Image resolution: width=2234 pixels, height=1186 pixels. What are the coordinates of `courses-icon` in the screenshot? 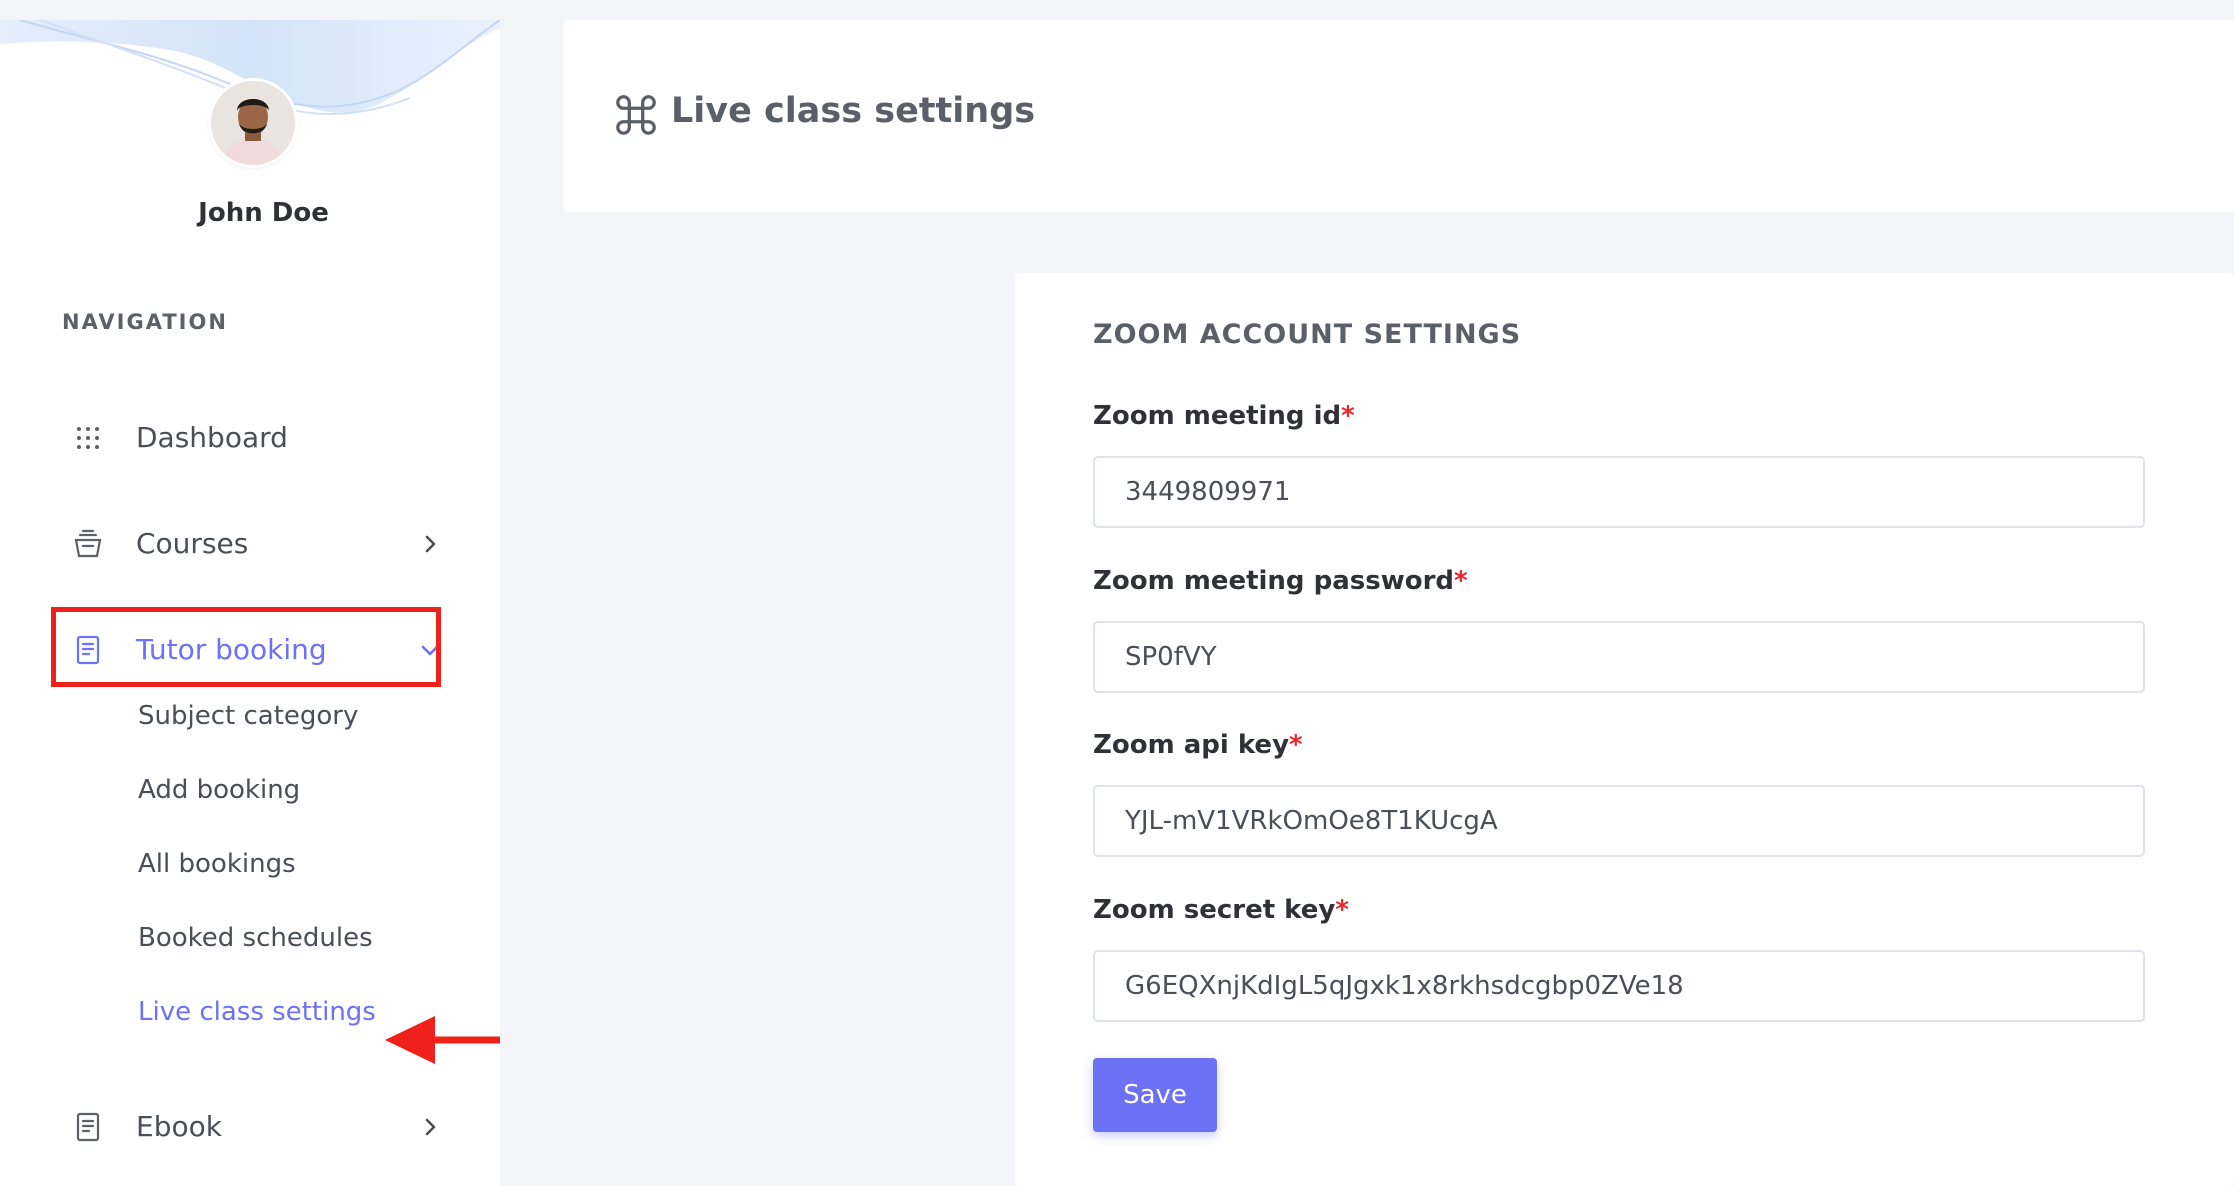 It's located at (88, 543).